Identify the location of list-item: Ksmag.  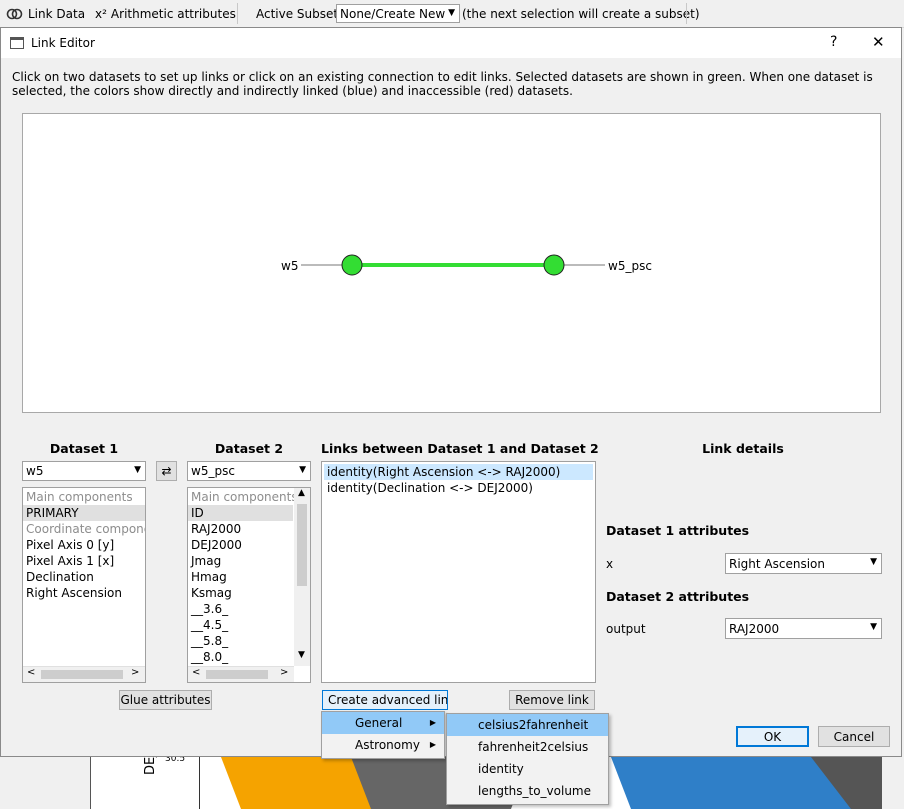
(240, 593).